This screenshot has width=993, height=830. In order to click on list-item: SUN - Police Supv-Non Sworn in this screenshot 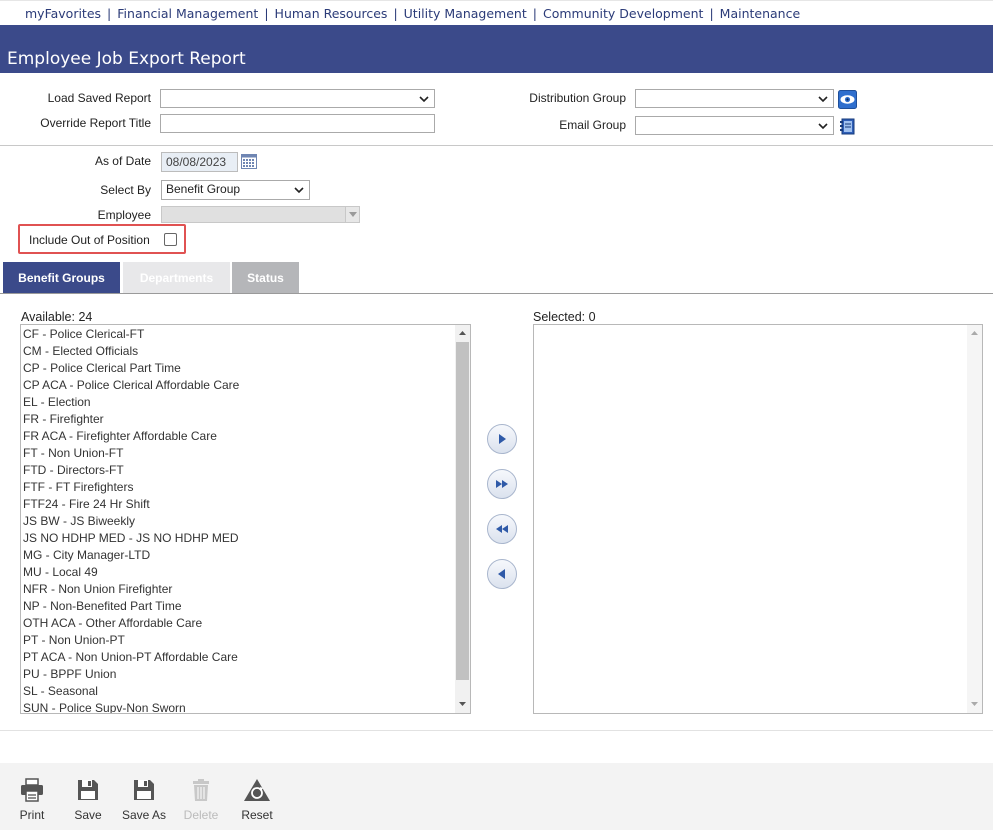, I will do `click(104, 707)`.